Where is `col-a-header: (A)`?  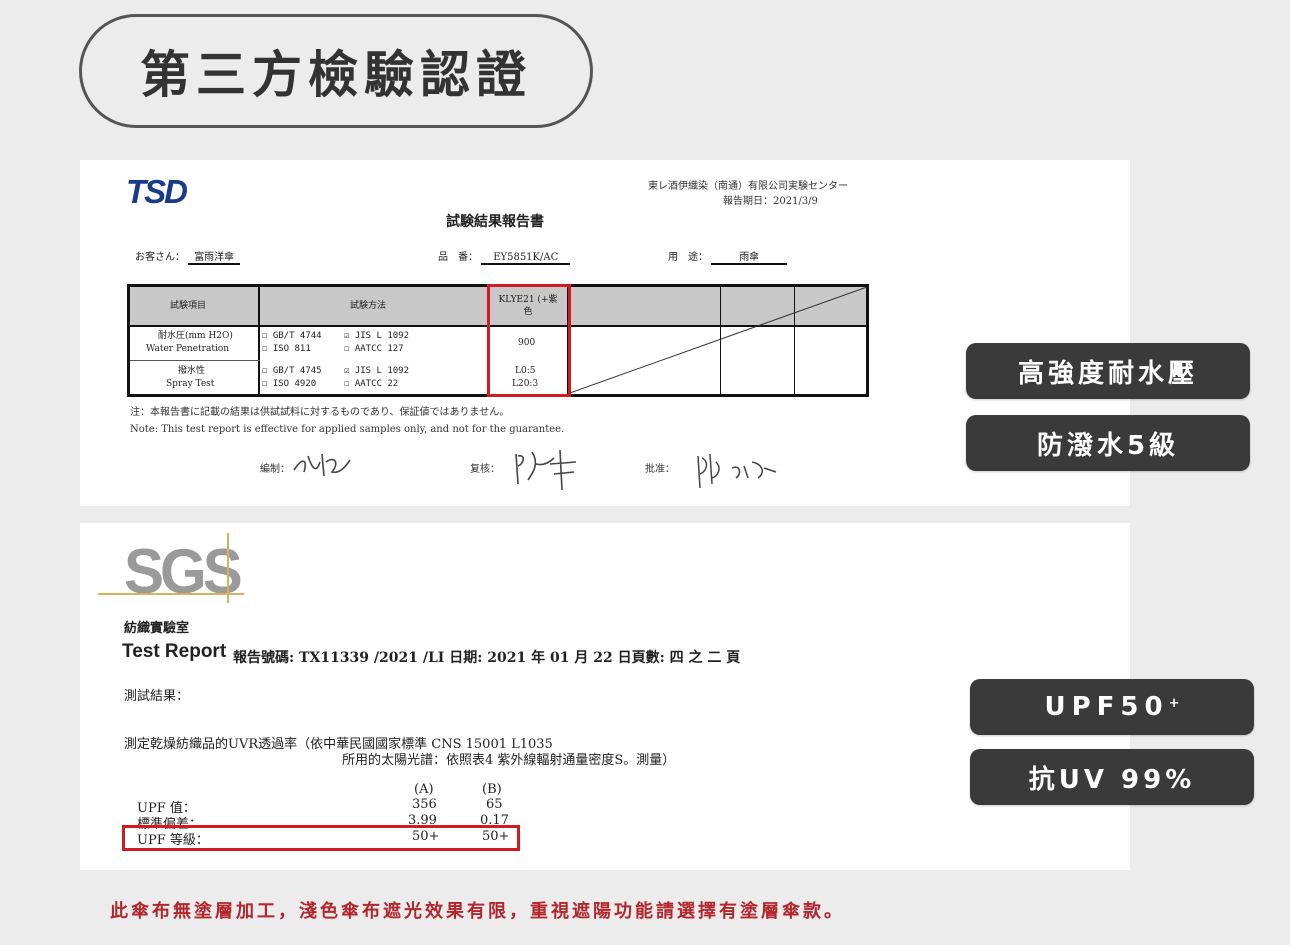 col-a-header: (A) is located at coordinates (424, 789).